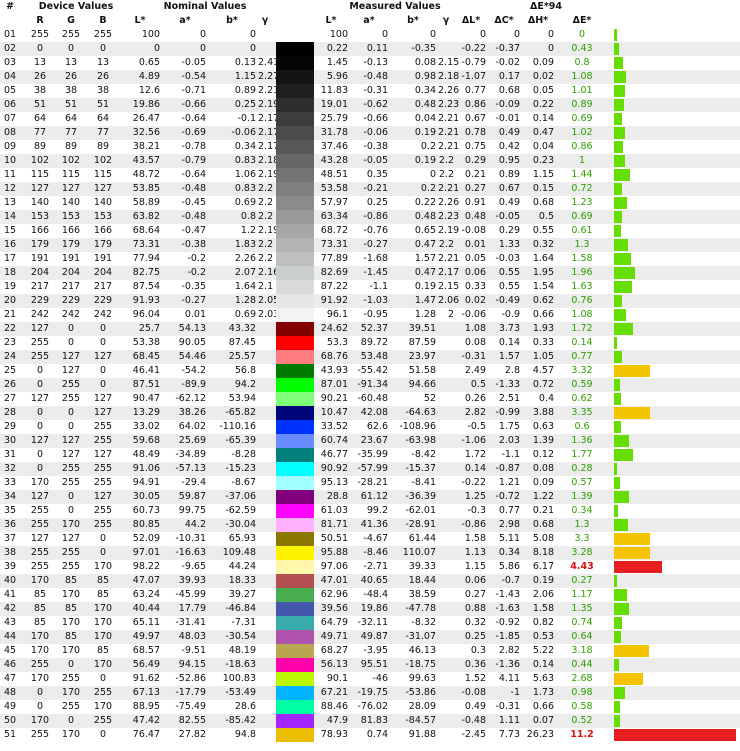  What do you see at coordinates (103, 118) in the screenshot?
I see `cell-b: 64` at bounding box center [103, 118].